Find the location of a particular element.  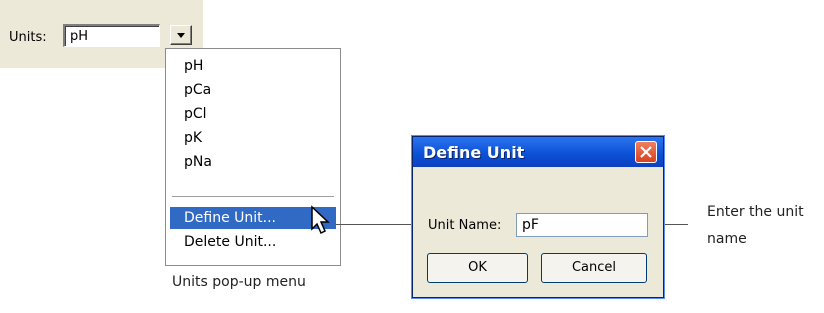

popup-menu-caption: Units pop-up menu is located at coordinates (239, 282).